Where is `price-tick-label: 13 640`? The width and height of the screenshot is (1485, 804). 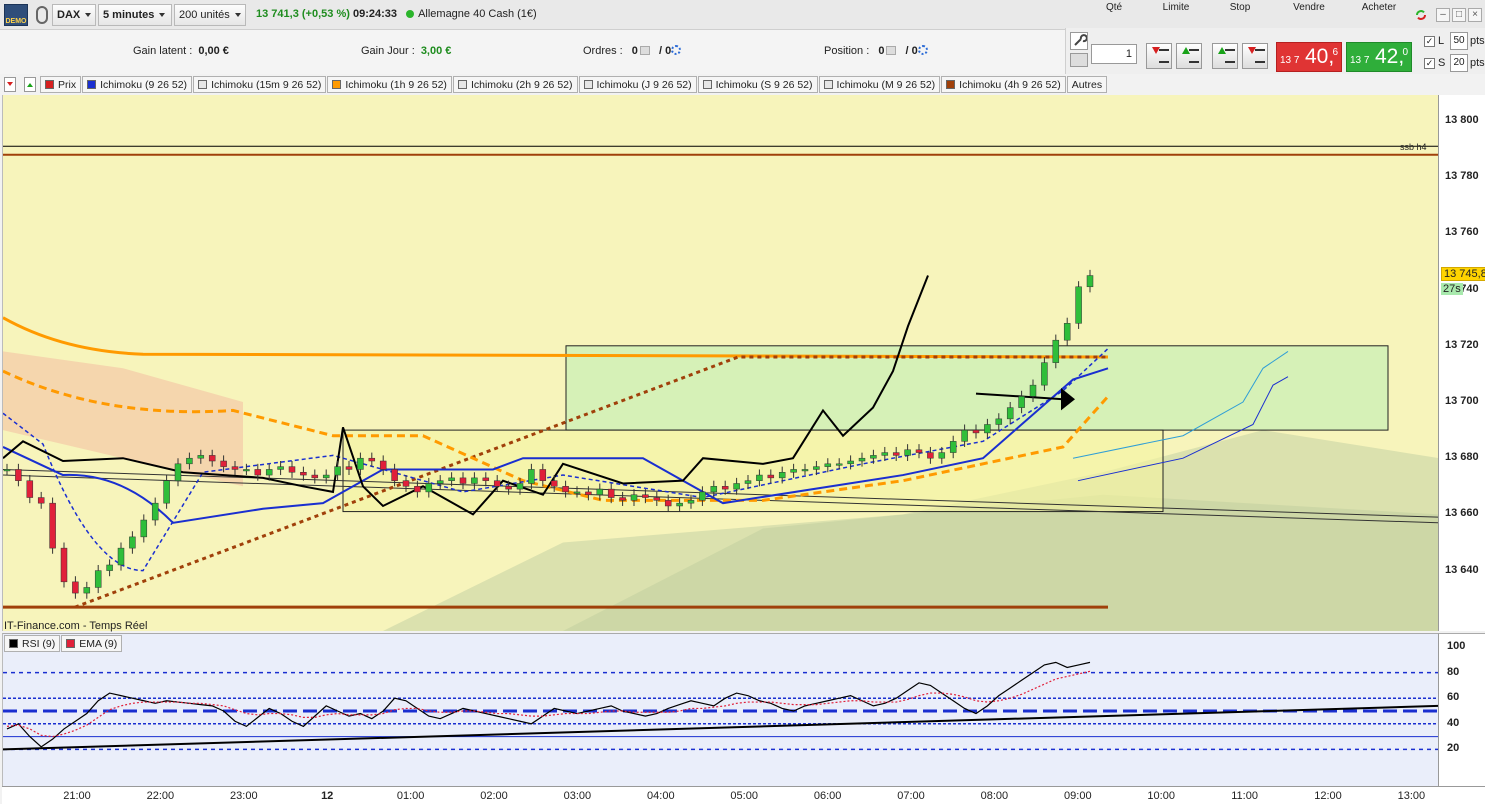 price-tick-label: 13 640 is located at coordinates (1462, 569).